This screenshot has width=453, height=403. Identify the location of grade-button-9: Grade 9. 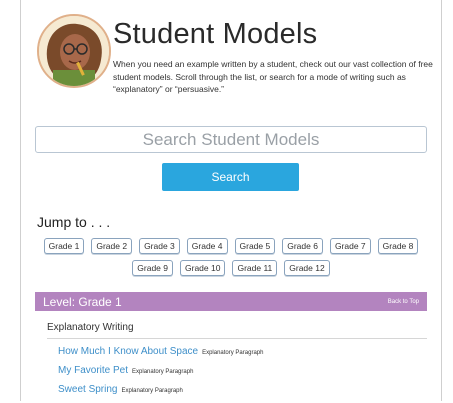
(152, 268).